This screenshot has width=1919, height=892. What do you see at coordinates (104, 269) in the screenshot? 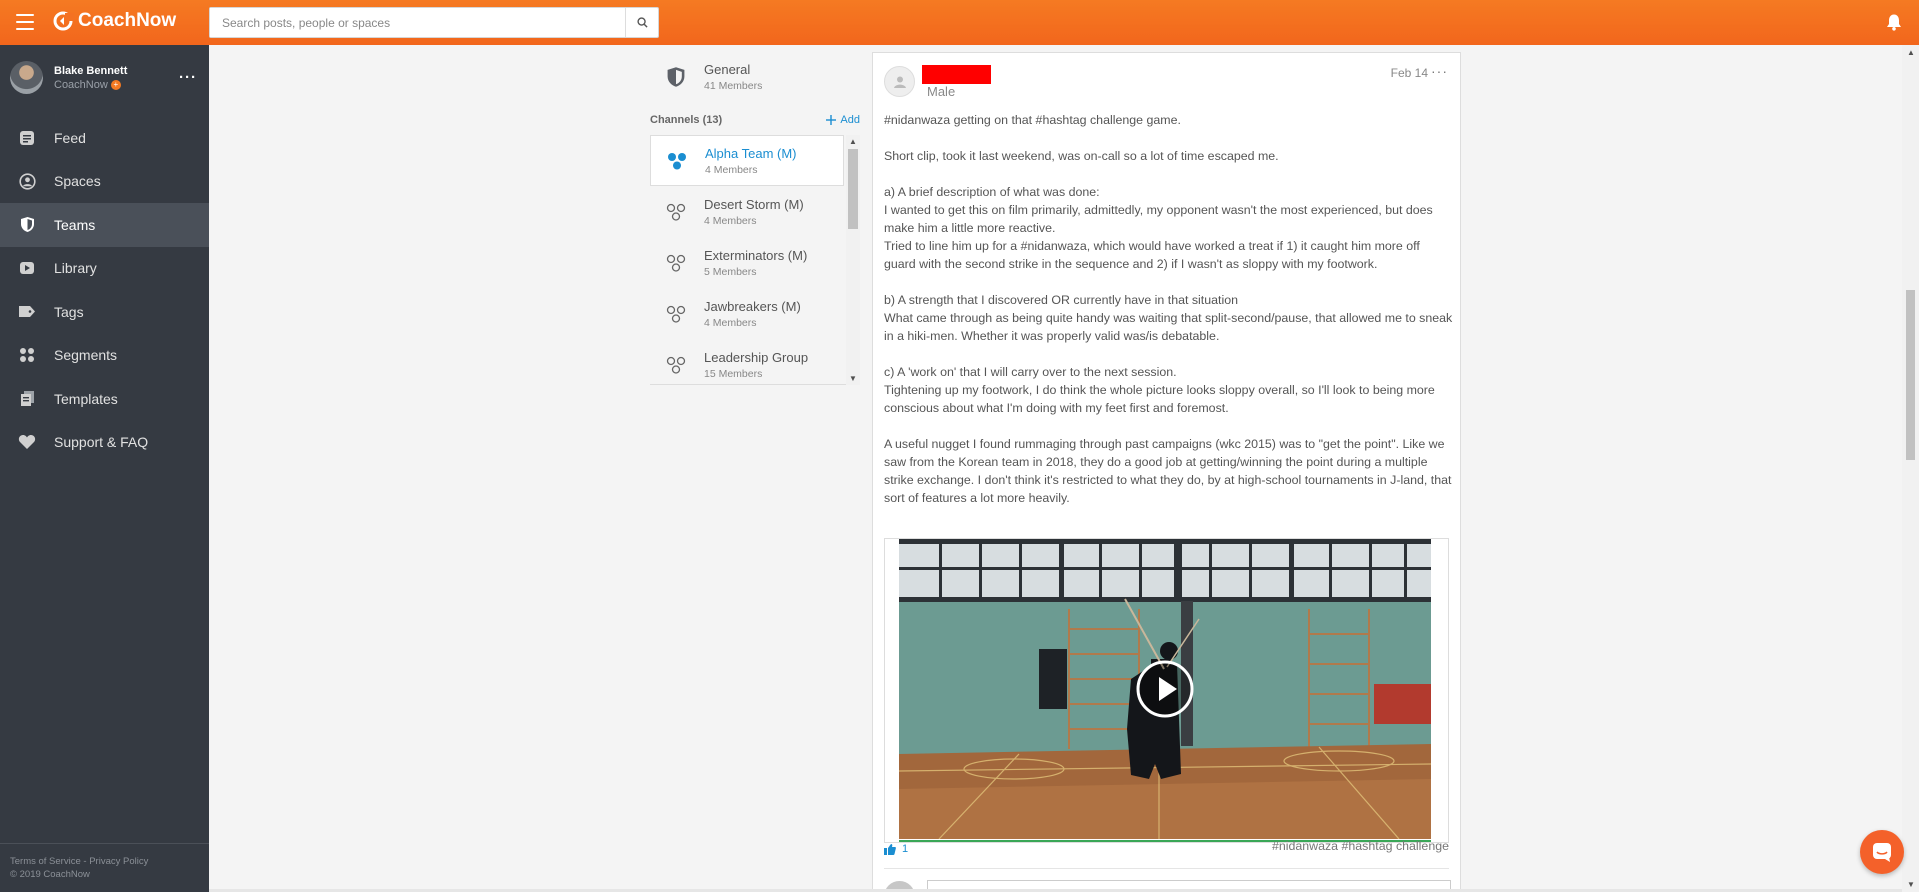
I see `sidebar-item-library: Library` at bounding box center [104, 269].